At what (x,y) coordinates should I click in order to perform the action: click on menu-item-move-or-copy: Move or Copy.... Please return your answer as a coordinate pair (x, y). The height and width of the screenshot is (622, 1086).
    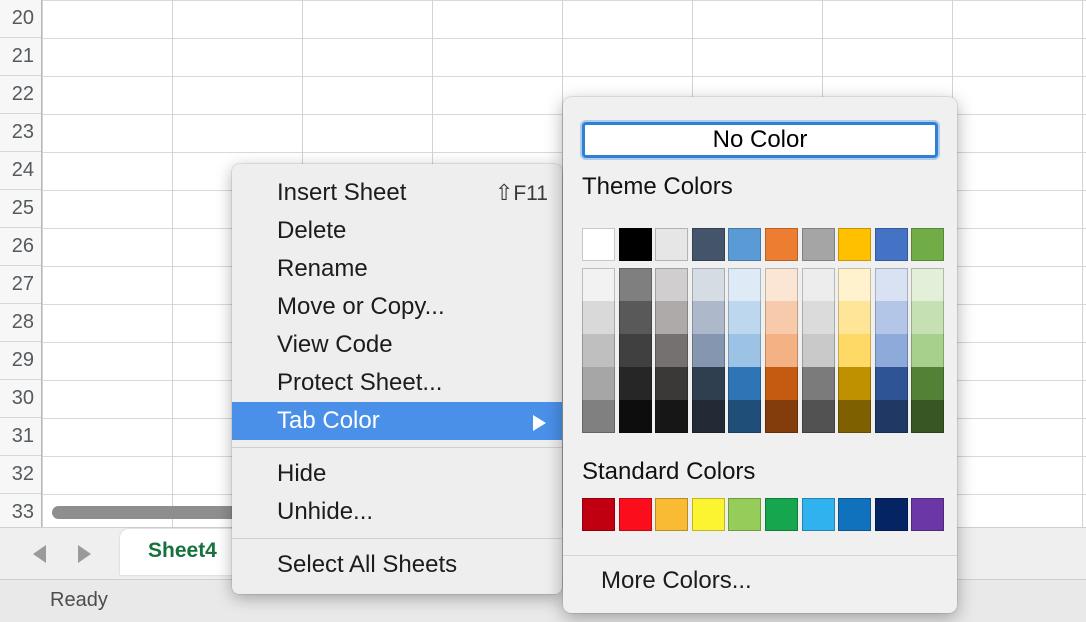
    Looking at the image, I should click on (397, 307).